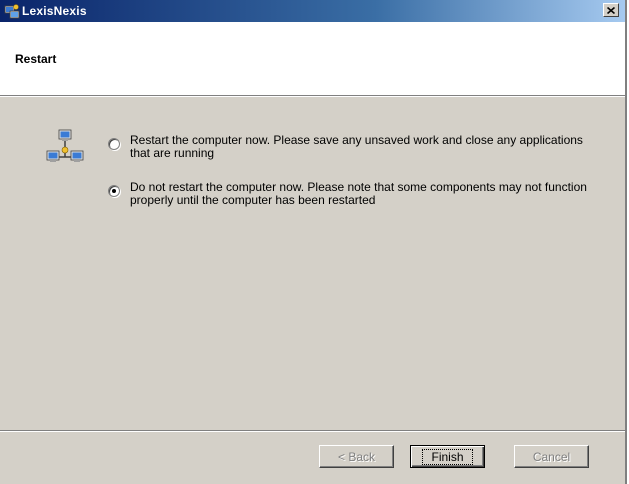 The height and width of the screenshot is (484, 629). What do you see at coordinates (12, 11) in the screenshot?
I see `lexisnexis-app-icon` at bounding box center [12, 11].